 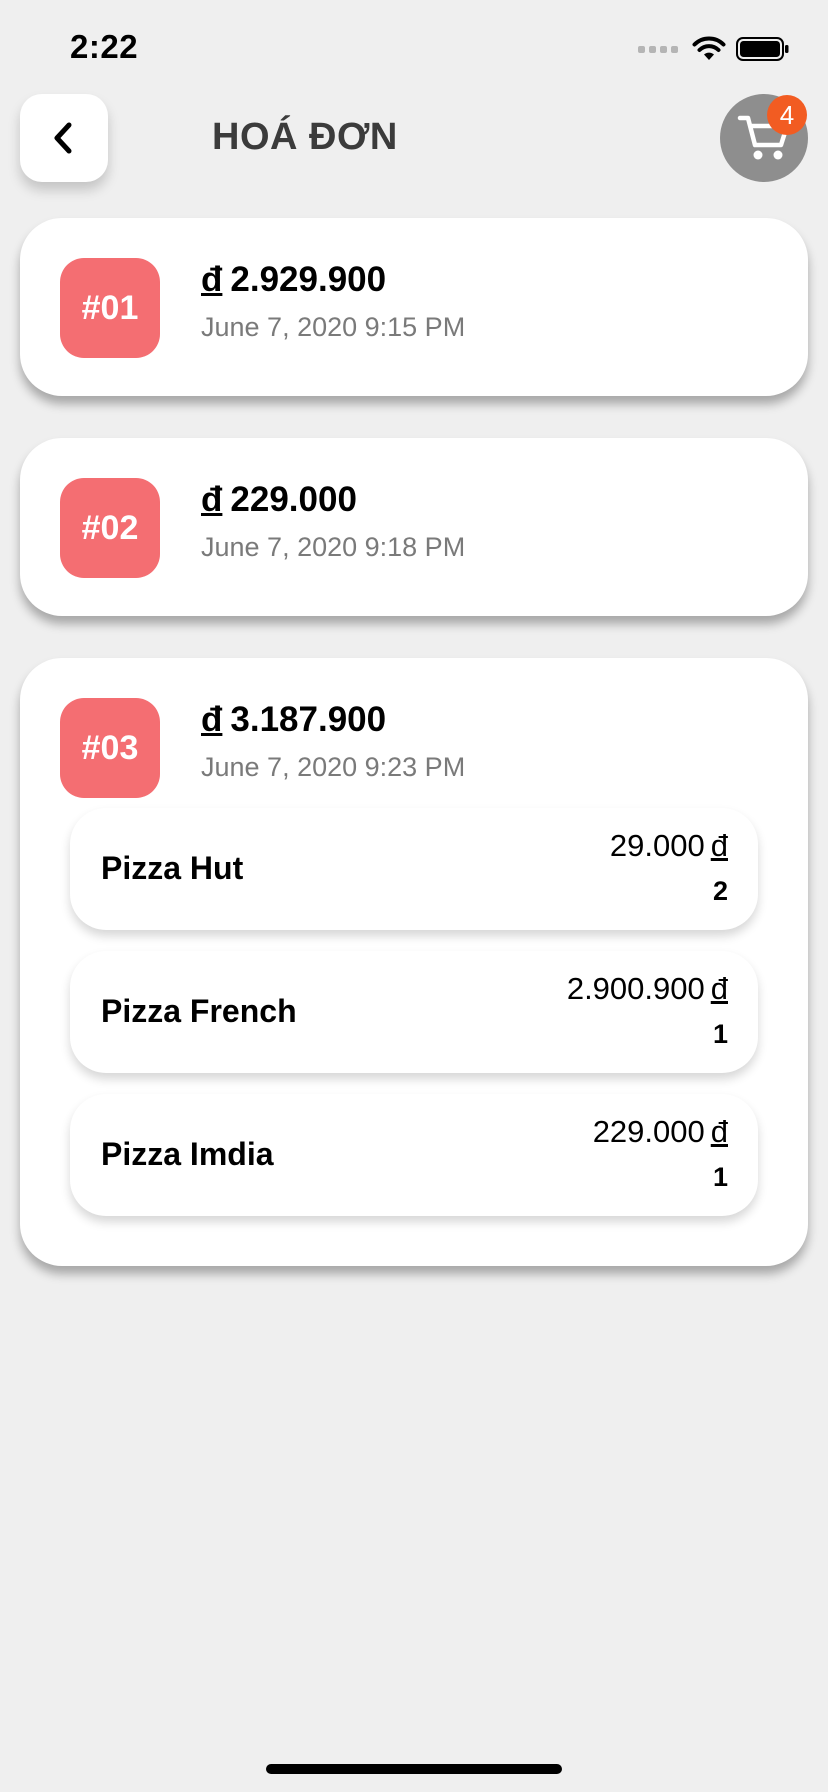 What do you see at coordinates (709, 48) in the screenshot?
I see `wifi-icon` at bounding box center [709, 48].